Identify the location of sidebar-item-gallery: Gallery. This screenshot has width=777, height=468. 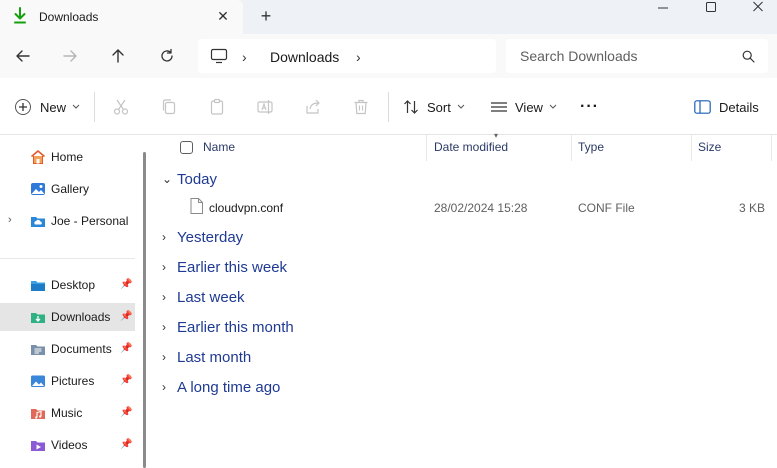
(67, 189).